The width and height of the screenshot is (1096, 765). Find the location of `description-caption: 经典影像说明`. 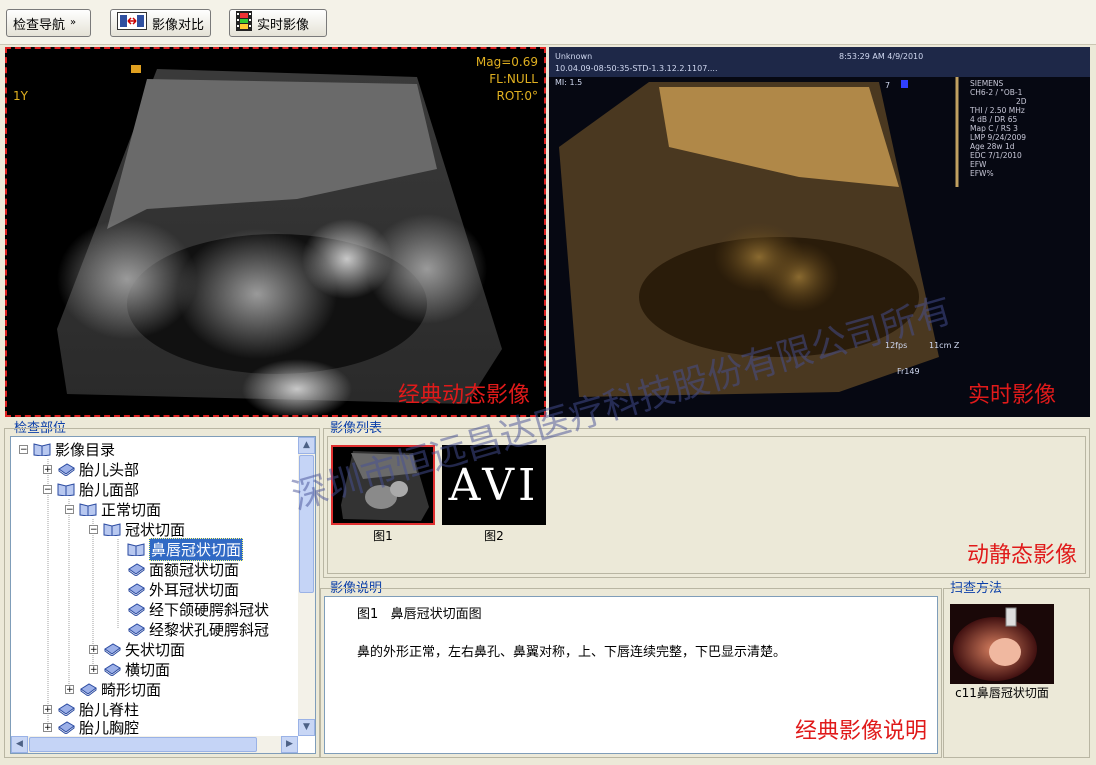

description-caption: 经典影像说明 is located at coordinates (860, 731).